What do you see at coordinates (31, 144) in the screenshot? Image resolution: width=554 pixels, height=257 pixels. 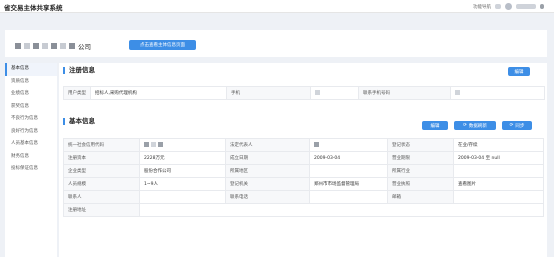 I see `sidebar-item-personnel: 人员基本信息` at bounding box center [31, 144].